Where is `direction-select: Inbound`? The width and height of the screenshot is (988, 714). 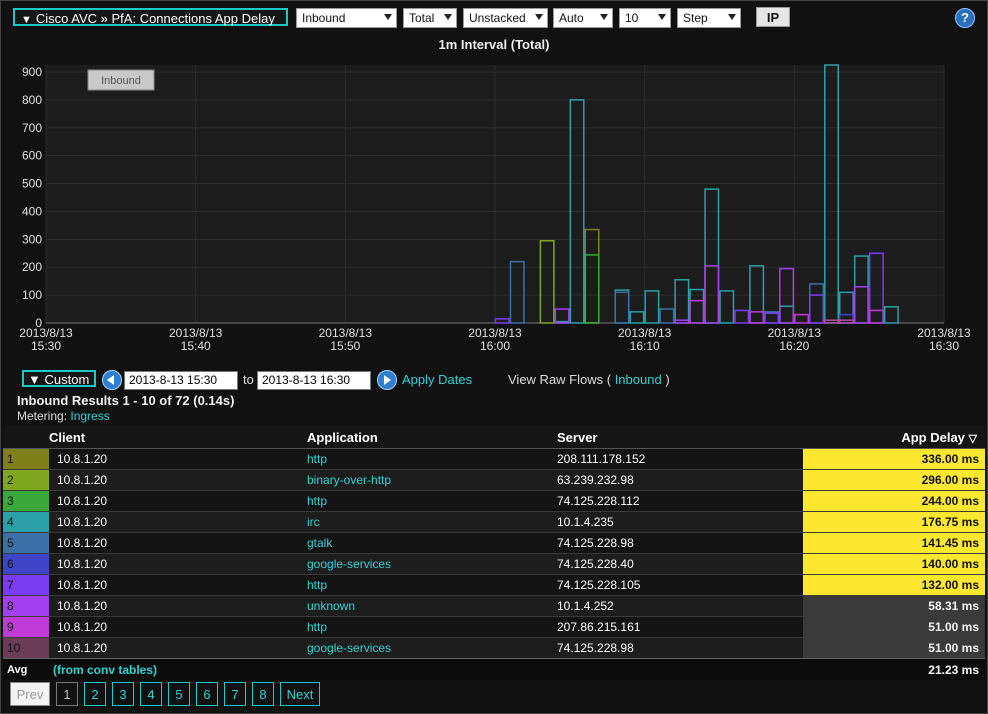 direction-select: Inbound is located at coordinates (346, 18).